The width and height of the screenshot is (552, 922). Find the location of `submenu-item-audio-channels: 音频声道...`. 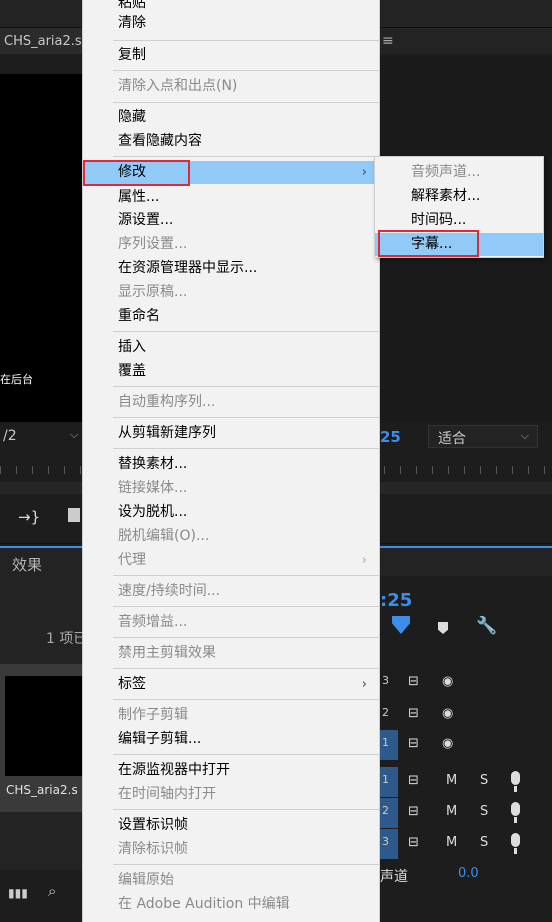

submenu-item-audio-channels: 音频声道... is located at coordinates (459, 172).